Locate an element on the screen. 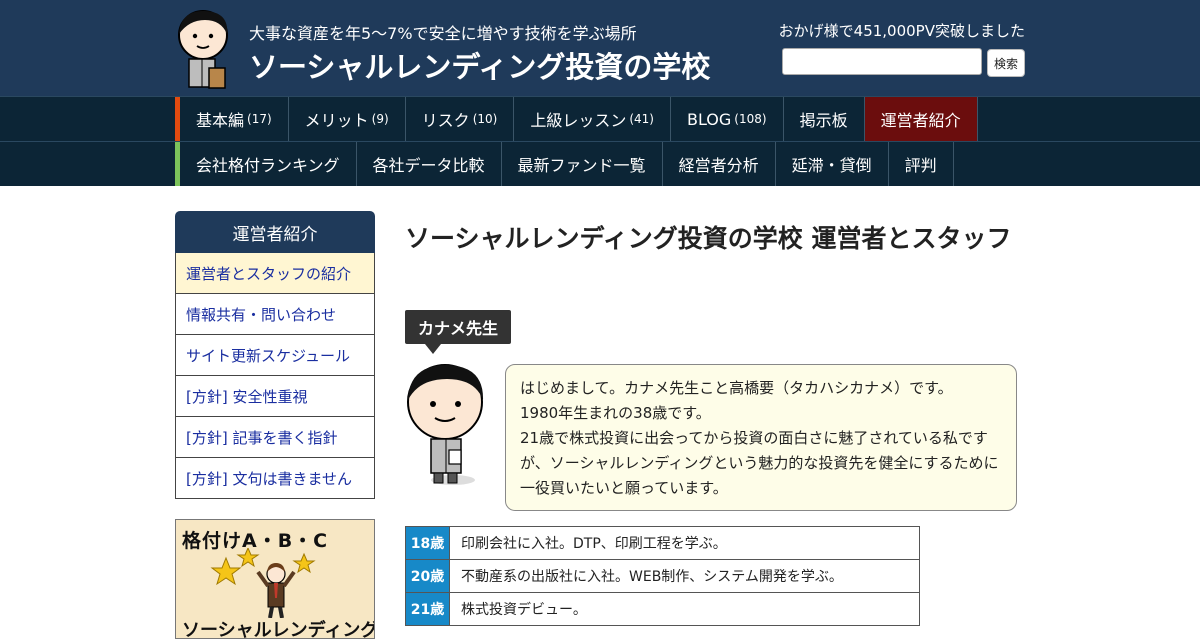 Image resolution: width=1200 pixels, height=639 pixels. nav-label: BLOG is located at coordinates (709, 119).